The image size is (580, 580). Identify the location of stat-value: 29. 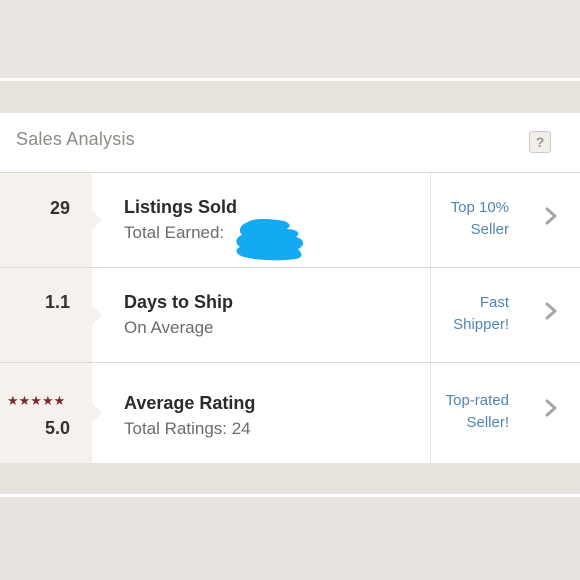
(59, 208).